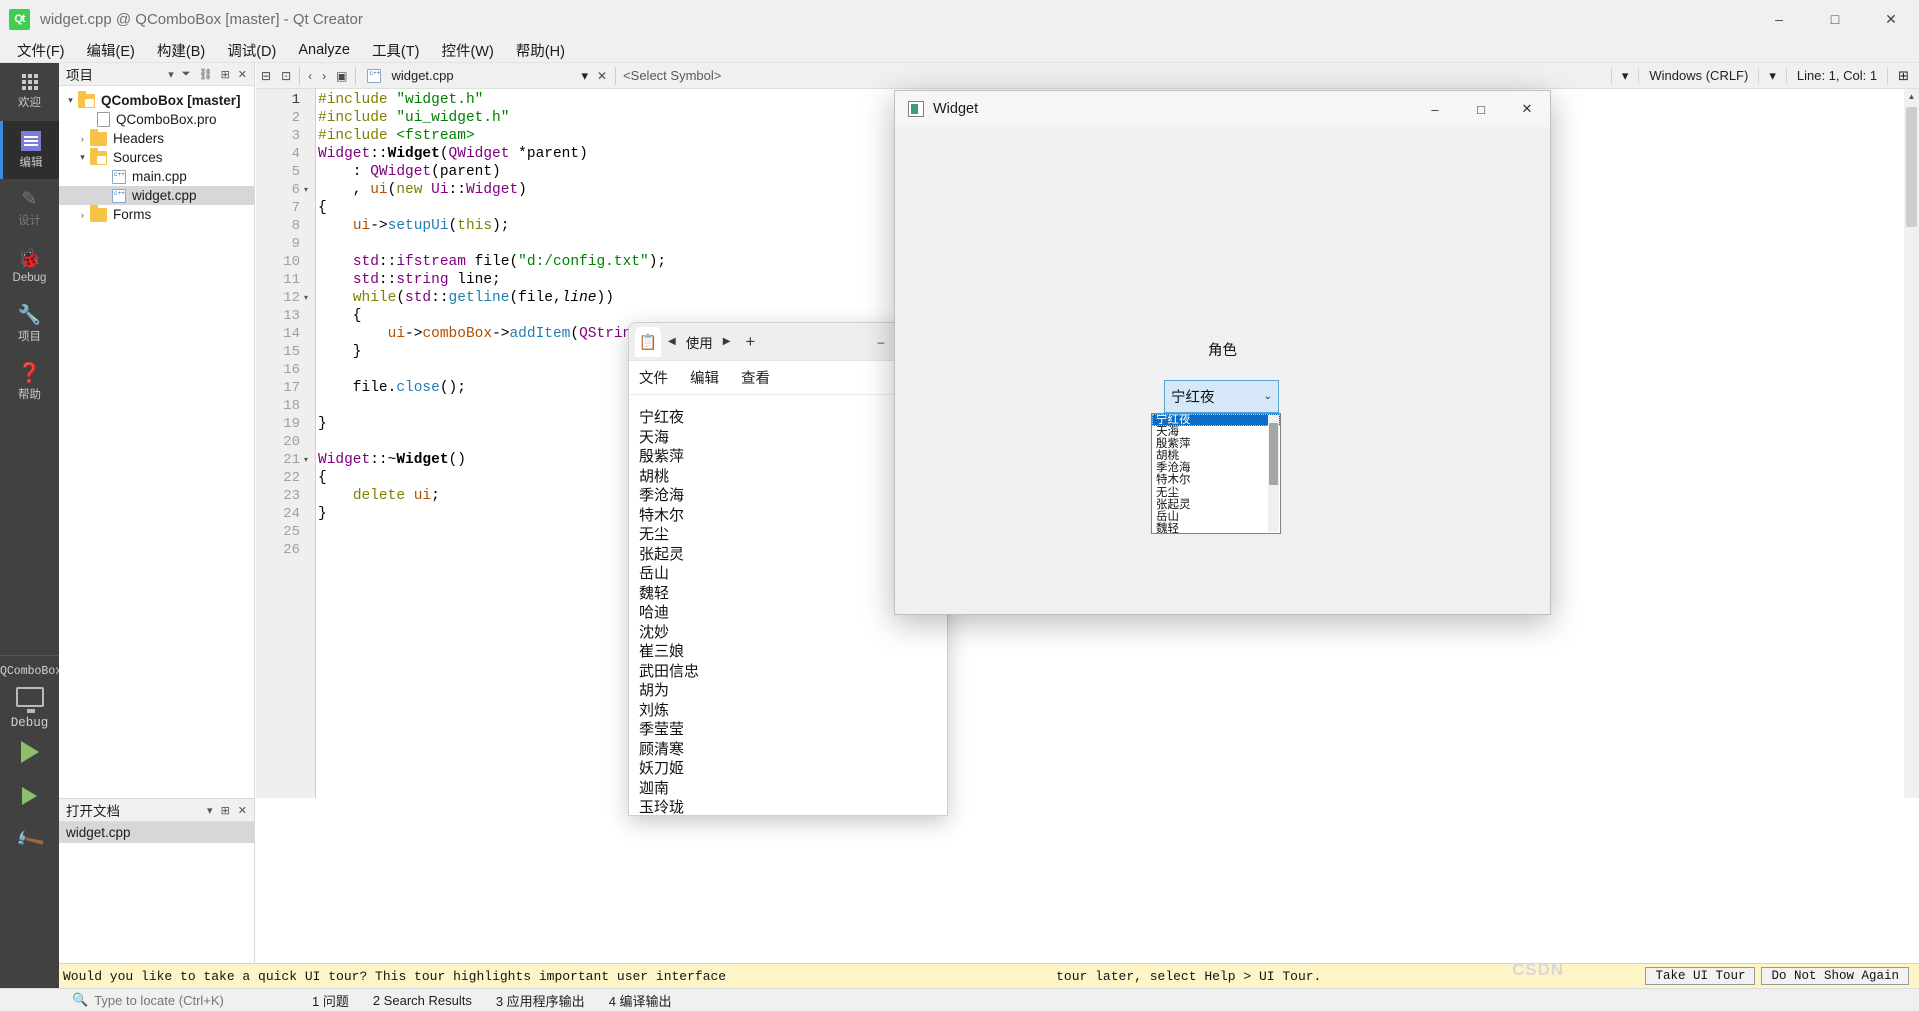  Describe the element at coordinates (341, 76) in the screenshot. I see `bookmark-icon: ▣` at that location.